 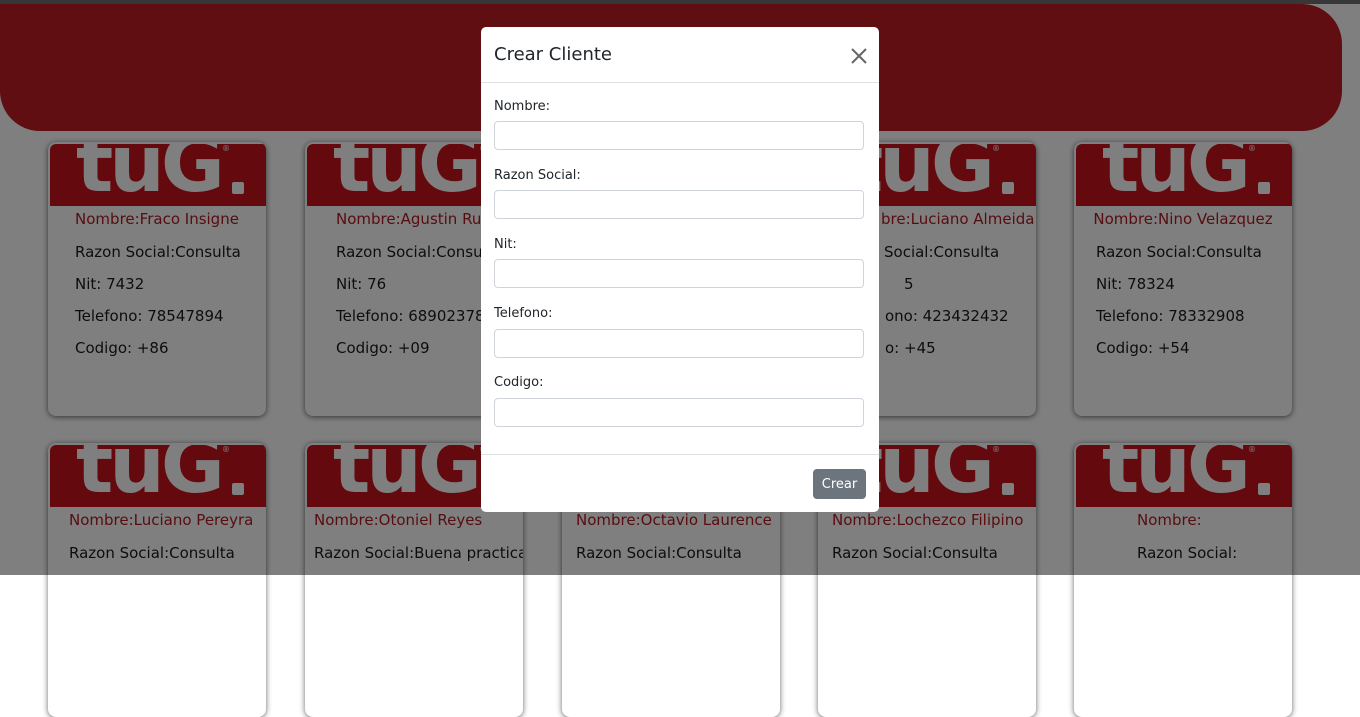 What do you see at coordinates (859, 56) in the screenshot?
I see `close-icon` at bounding box center [859, 56].